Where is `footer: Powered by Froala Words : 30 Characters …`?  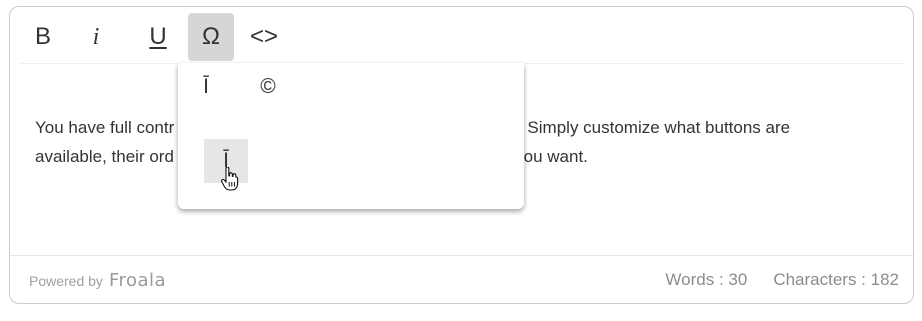 footer: Powered by Froala Words : 30 Characters … is located at coordinates (461, 279).